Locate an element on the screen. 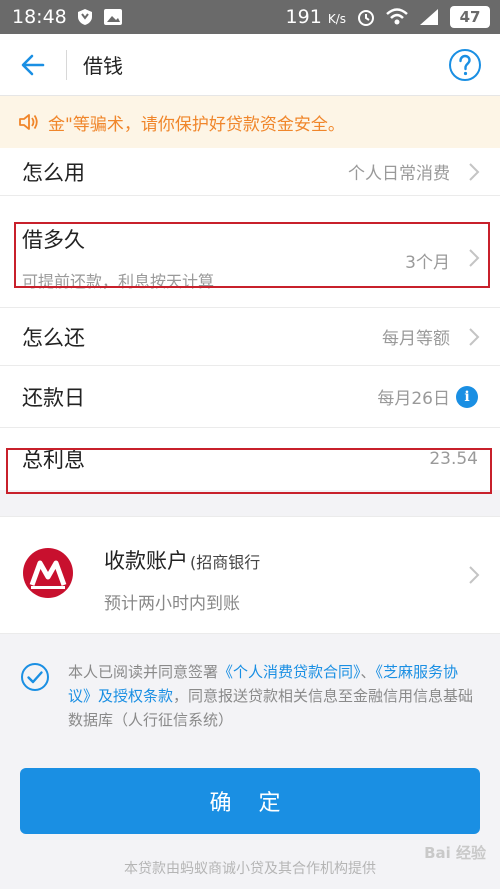 This screenshot has width=500, height=889. page-title: 借钱 is located at coordinates (103, 66).